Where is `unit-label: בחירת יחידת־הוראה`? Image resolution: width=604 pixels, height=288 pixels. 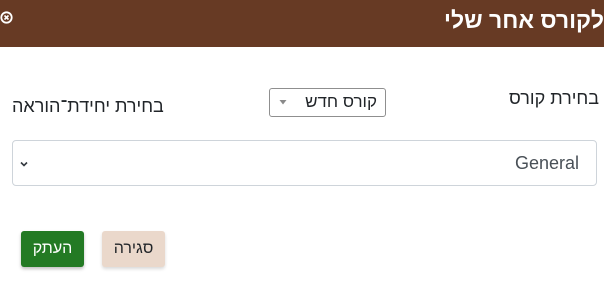
unit-label: בחירת יחידת־הוראה is located at coordinates (88, 106).